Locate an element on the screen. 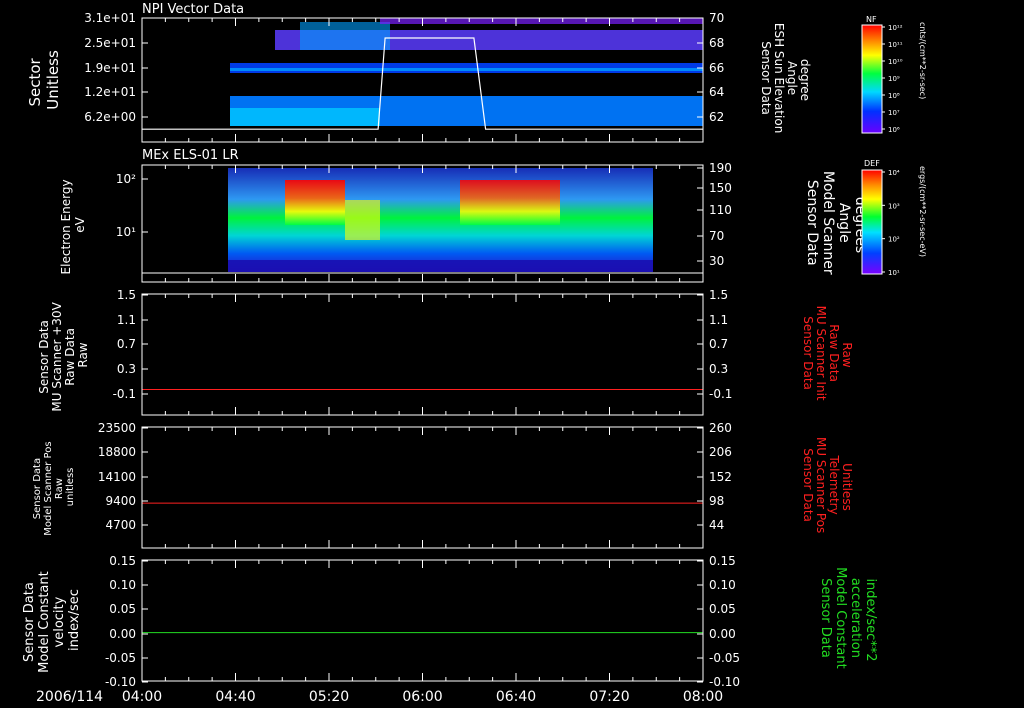  y-tick-label-right: 110 is located at coordinates (720, 210).